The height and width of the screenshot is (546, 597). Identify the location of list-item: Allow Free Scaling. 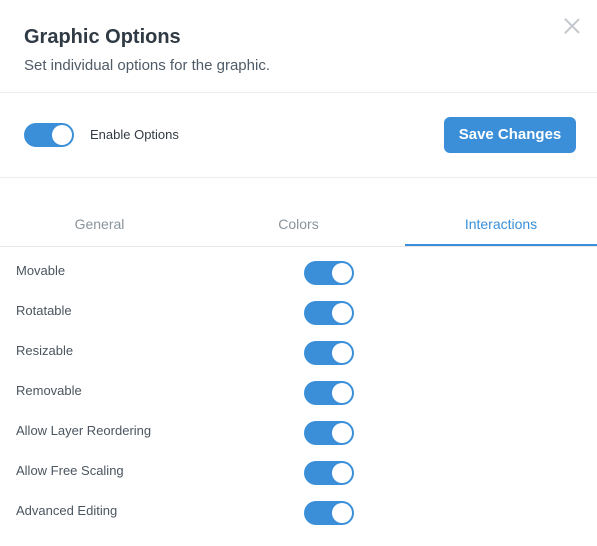
(298, 475).